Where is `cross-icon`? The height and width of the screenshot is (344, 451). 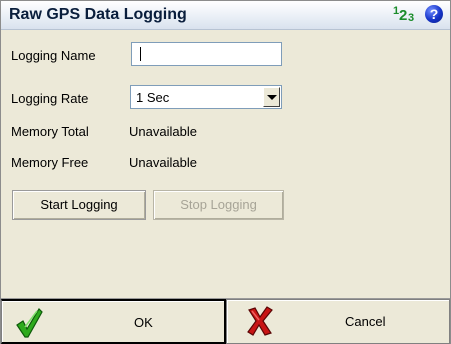 cross-icon is located at coordinates (260, 321).